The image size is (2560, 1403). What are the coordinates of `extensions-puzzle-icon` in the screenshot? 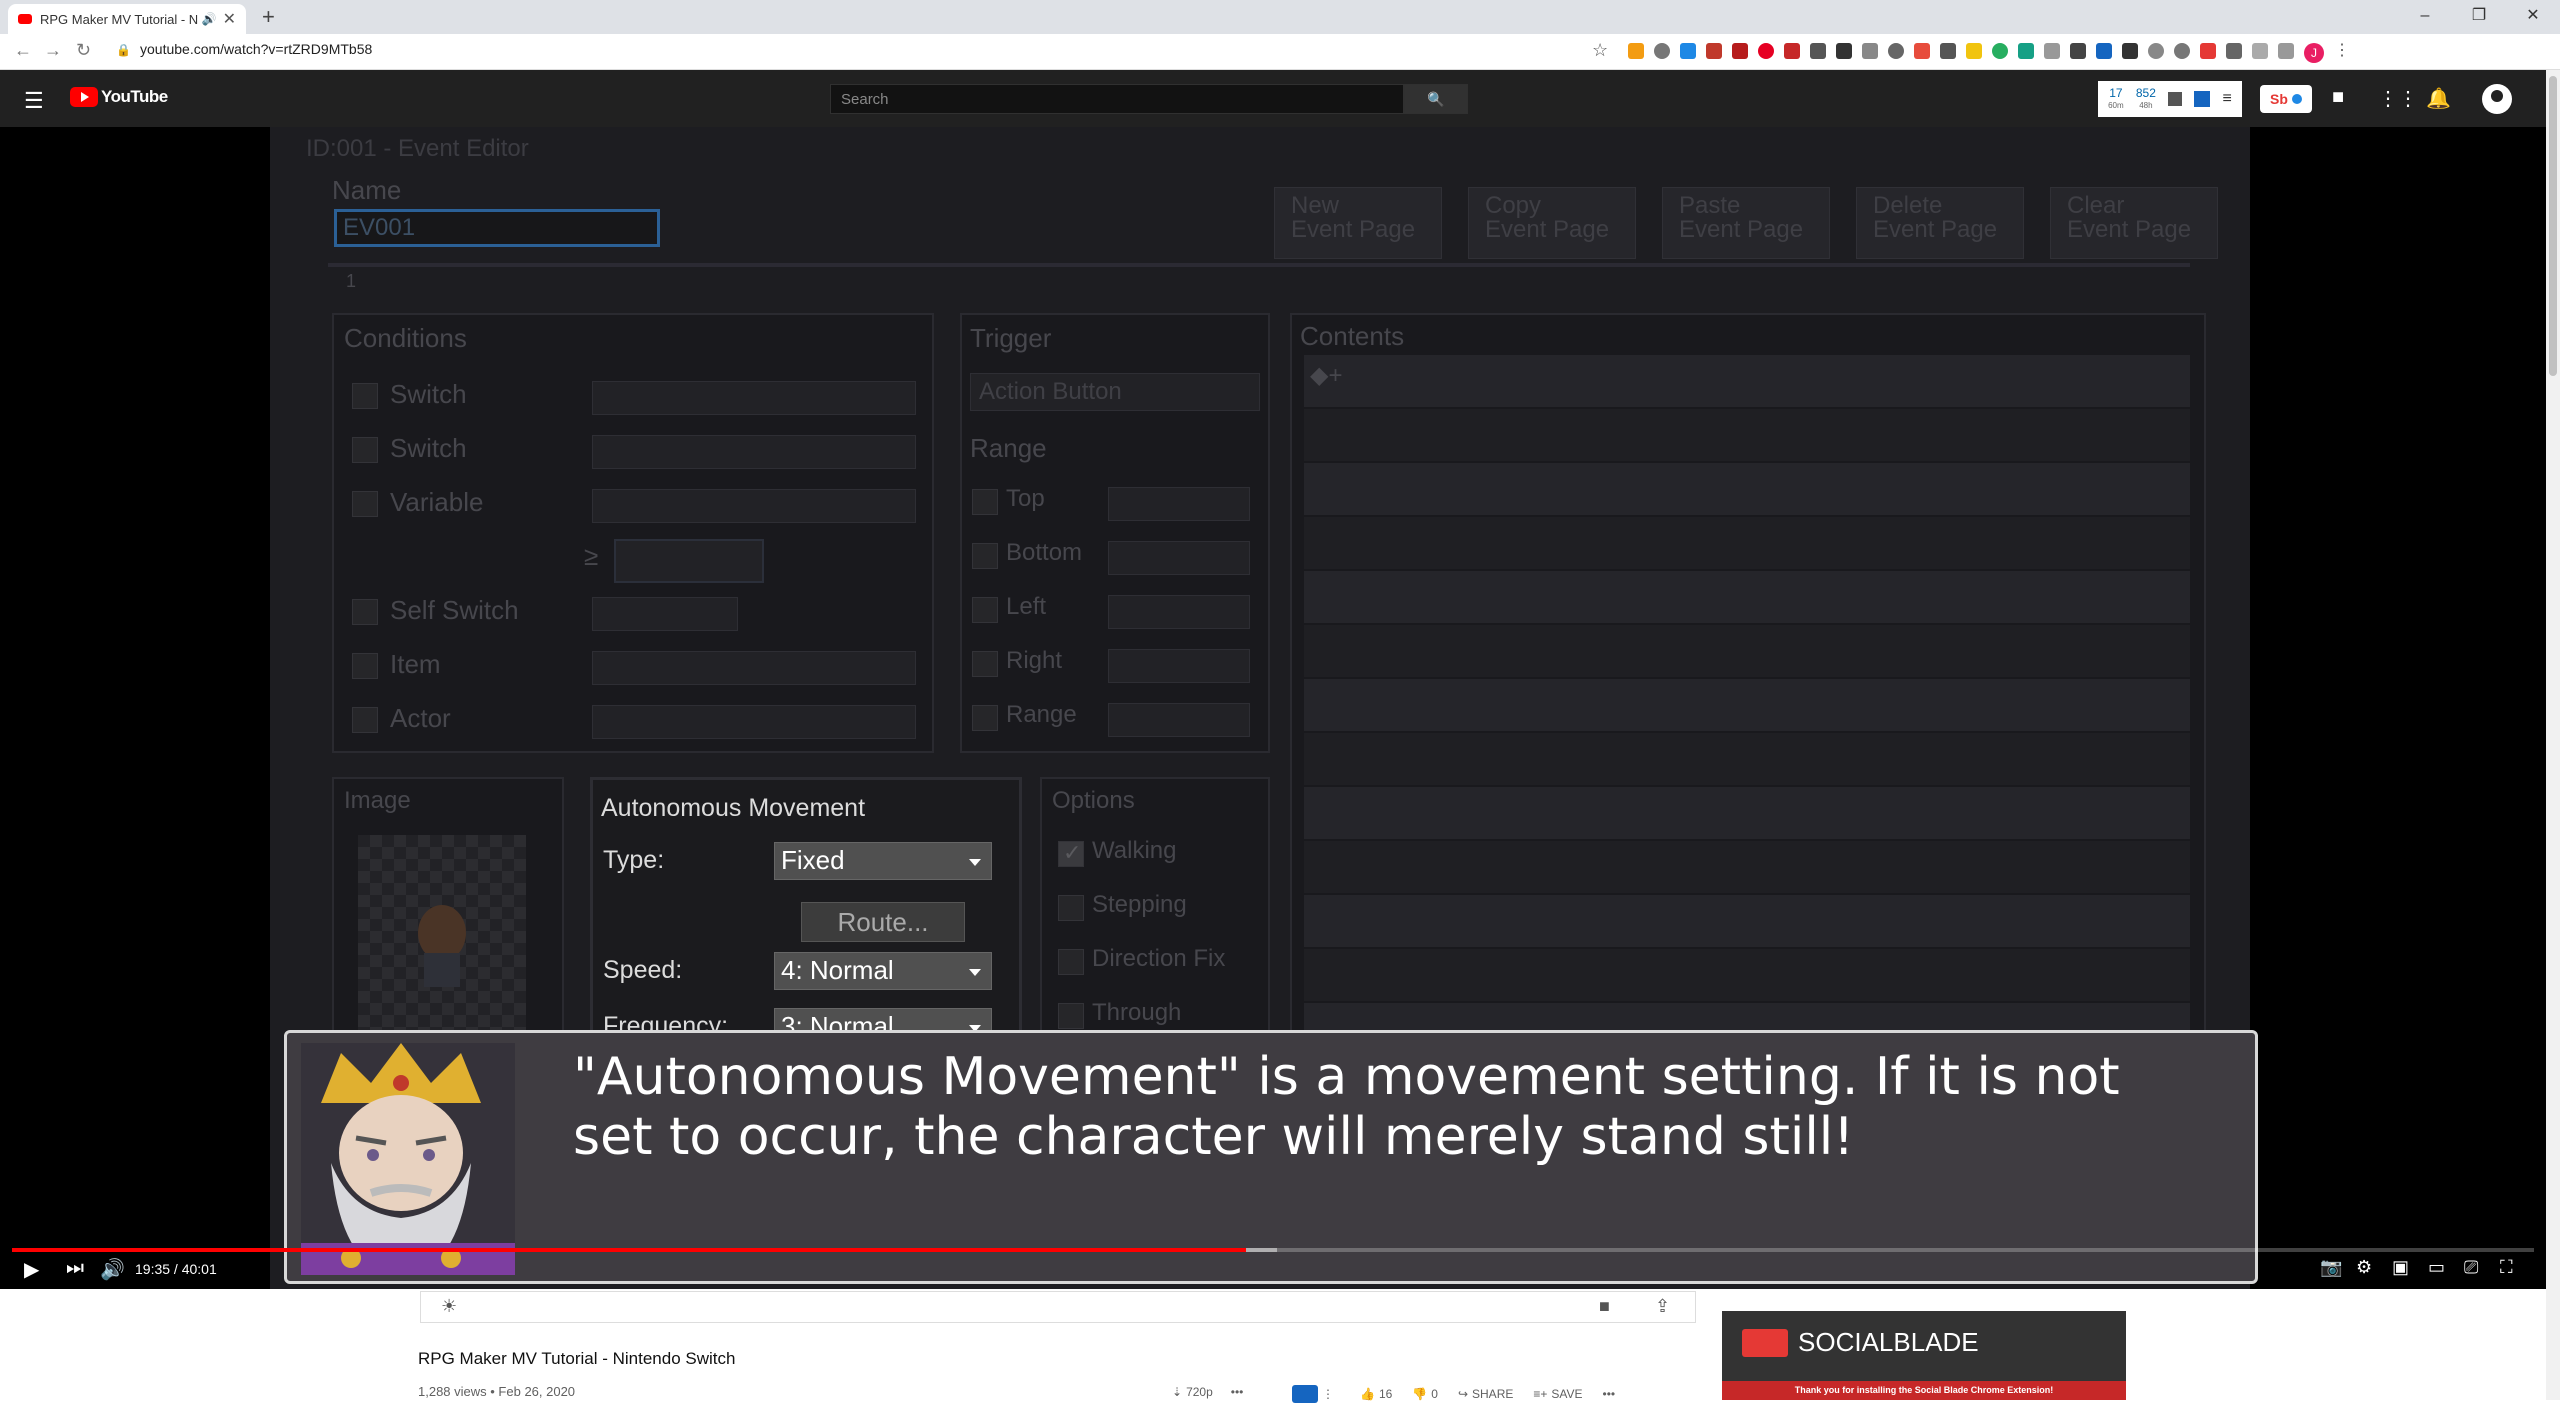 It's located at (2234, 51).